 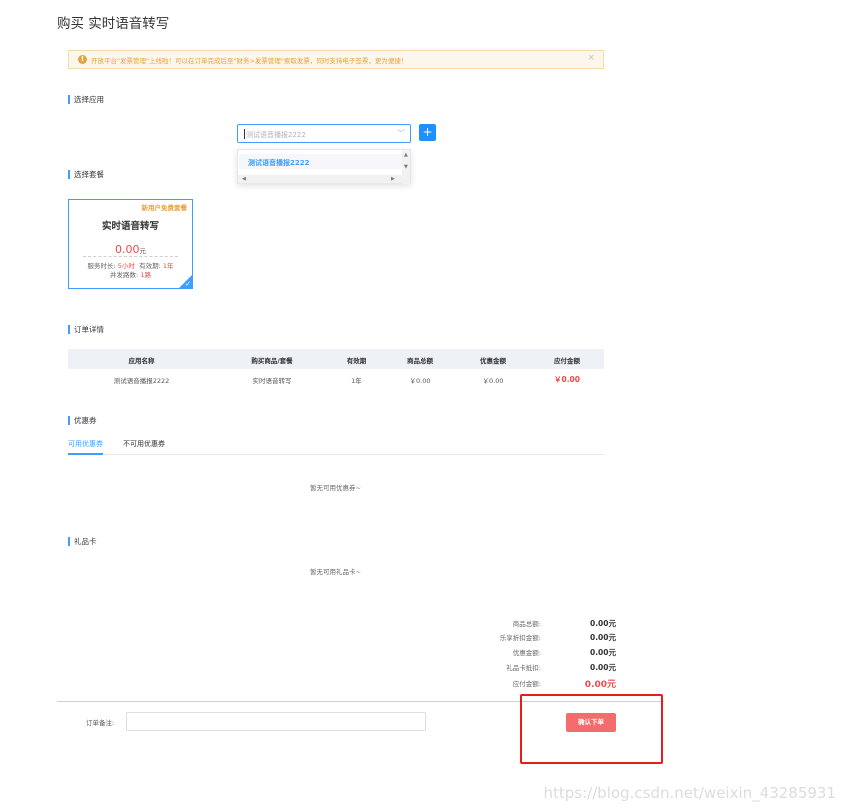 What do you see at coordinates (320, 161) in the screenshot?
I see `dropdown-option: 测试语音播报2222` at bounding box center [320, 161].